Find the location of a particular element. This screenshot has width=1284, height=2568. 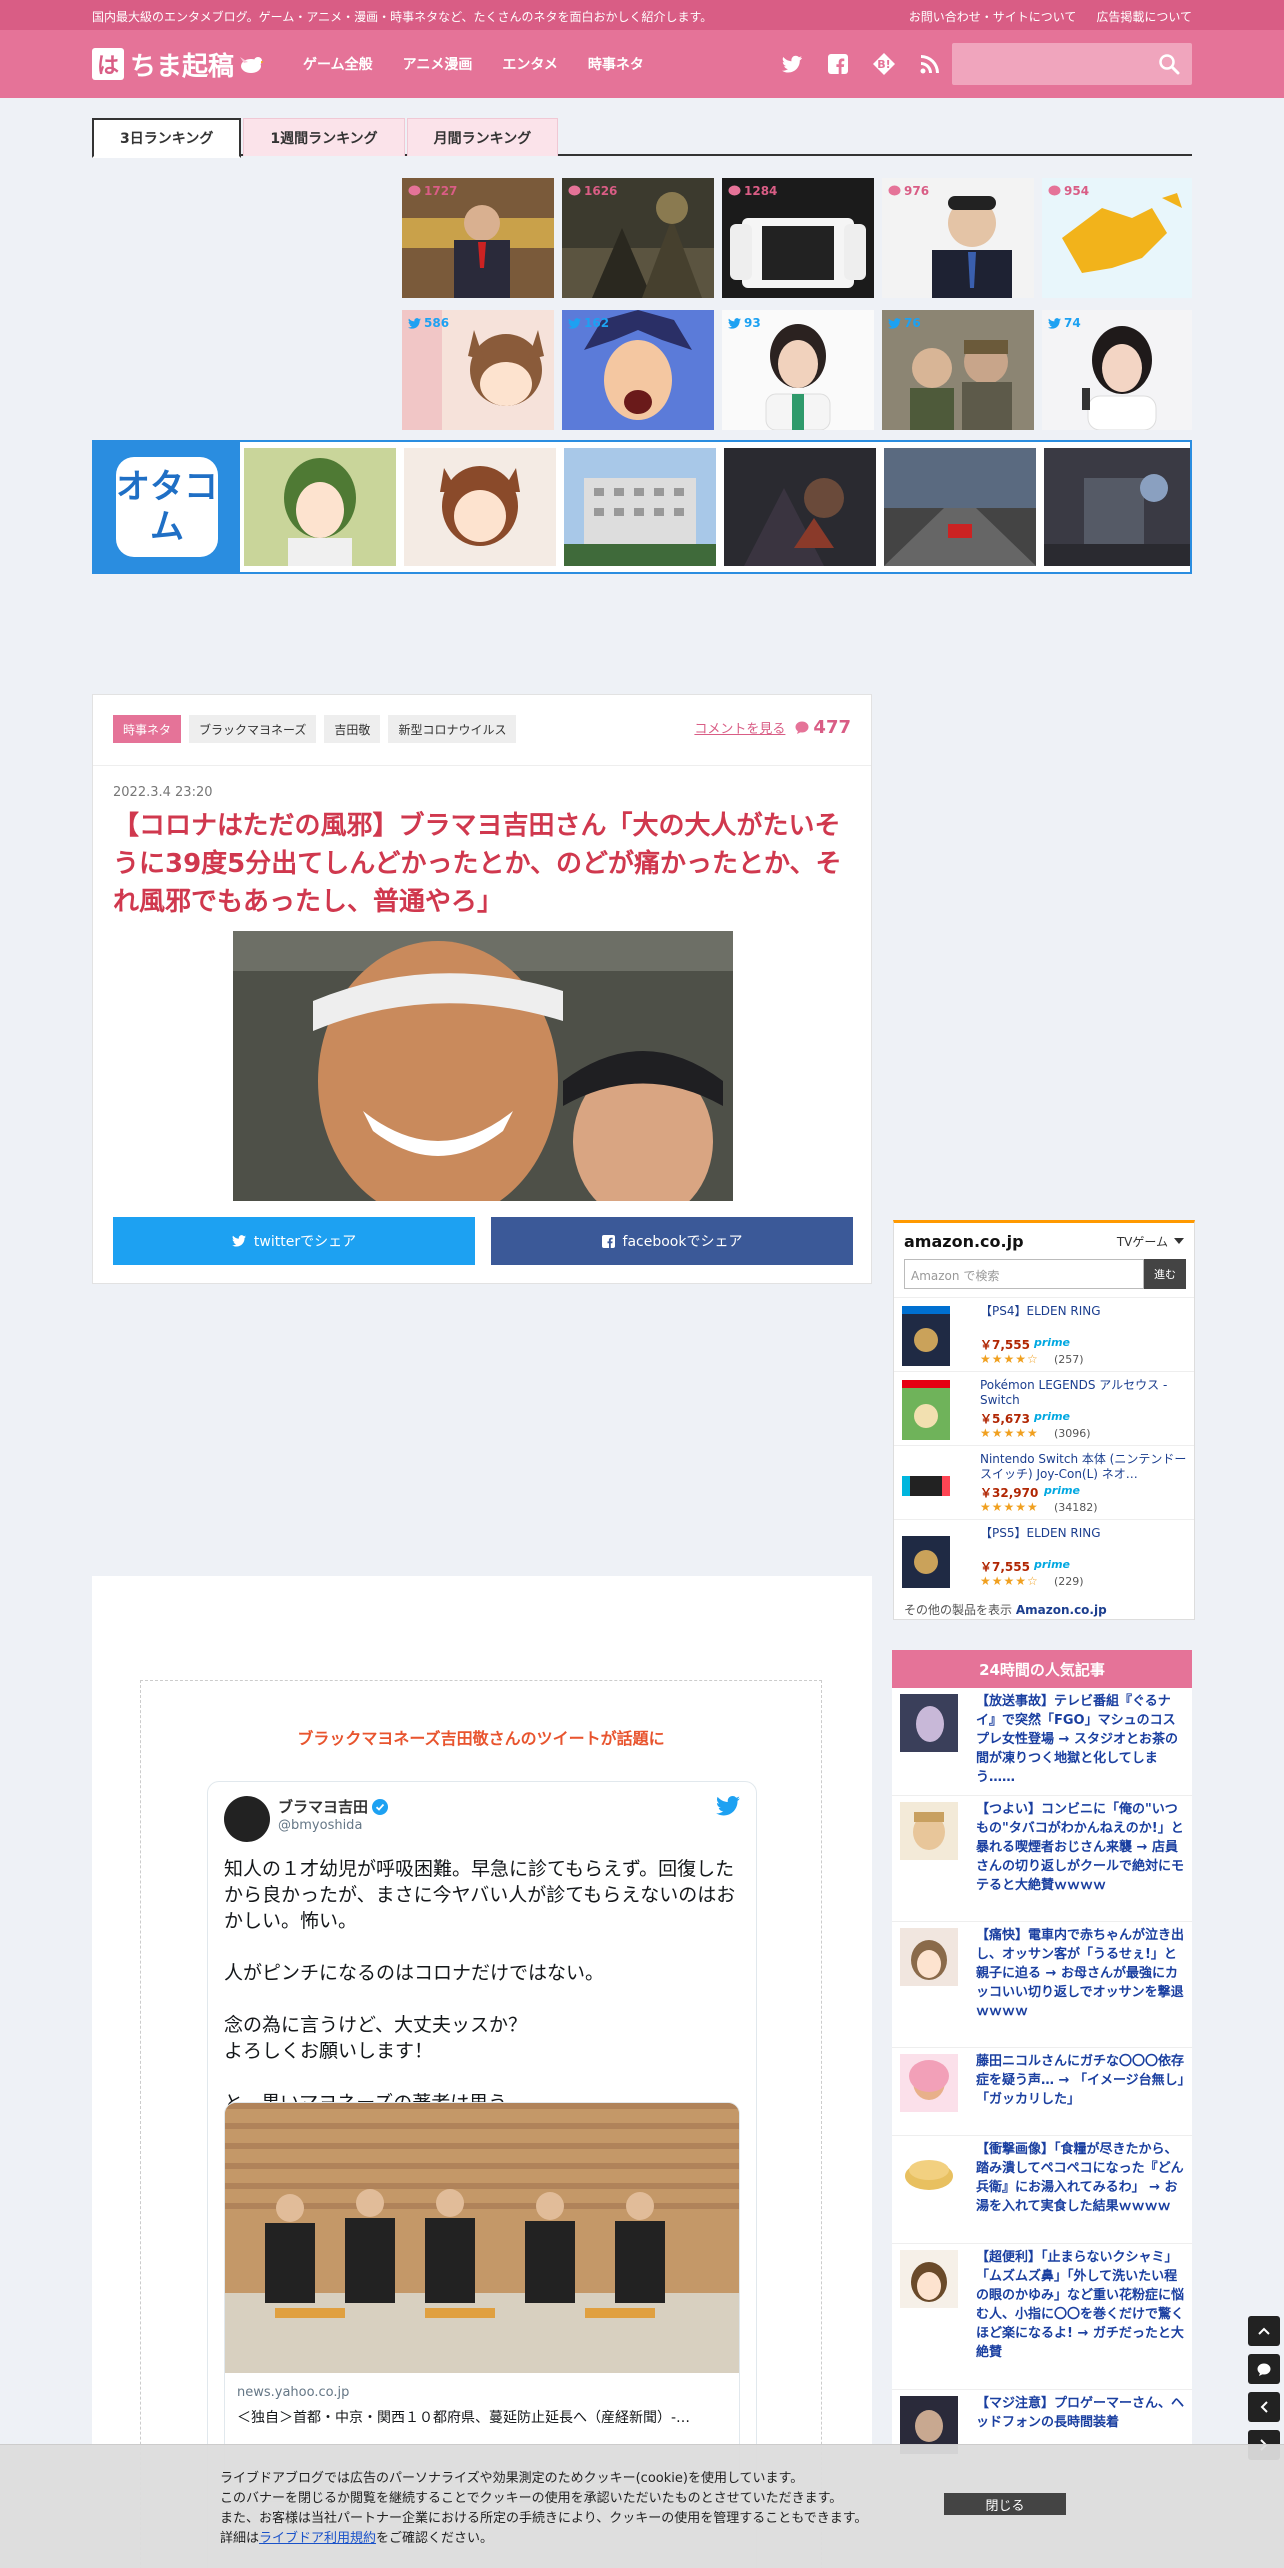

tweet-author-name: ブラマヨ吉田 is located at coordinates (323, 1806).